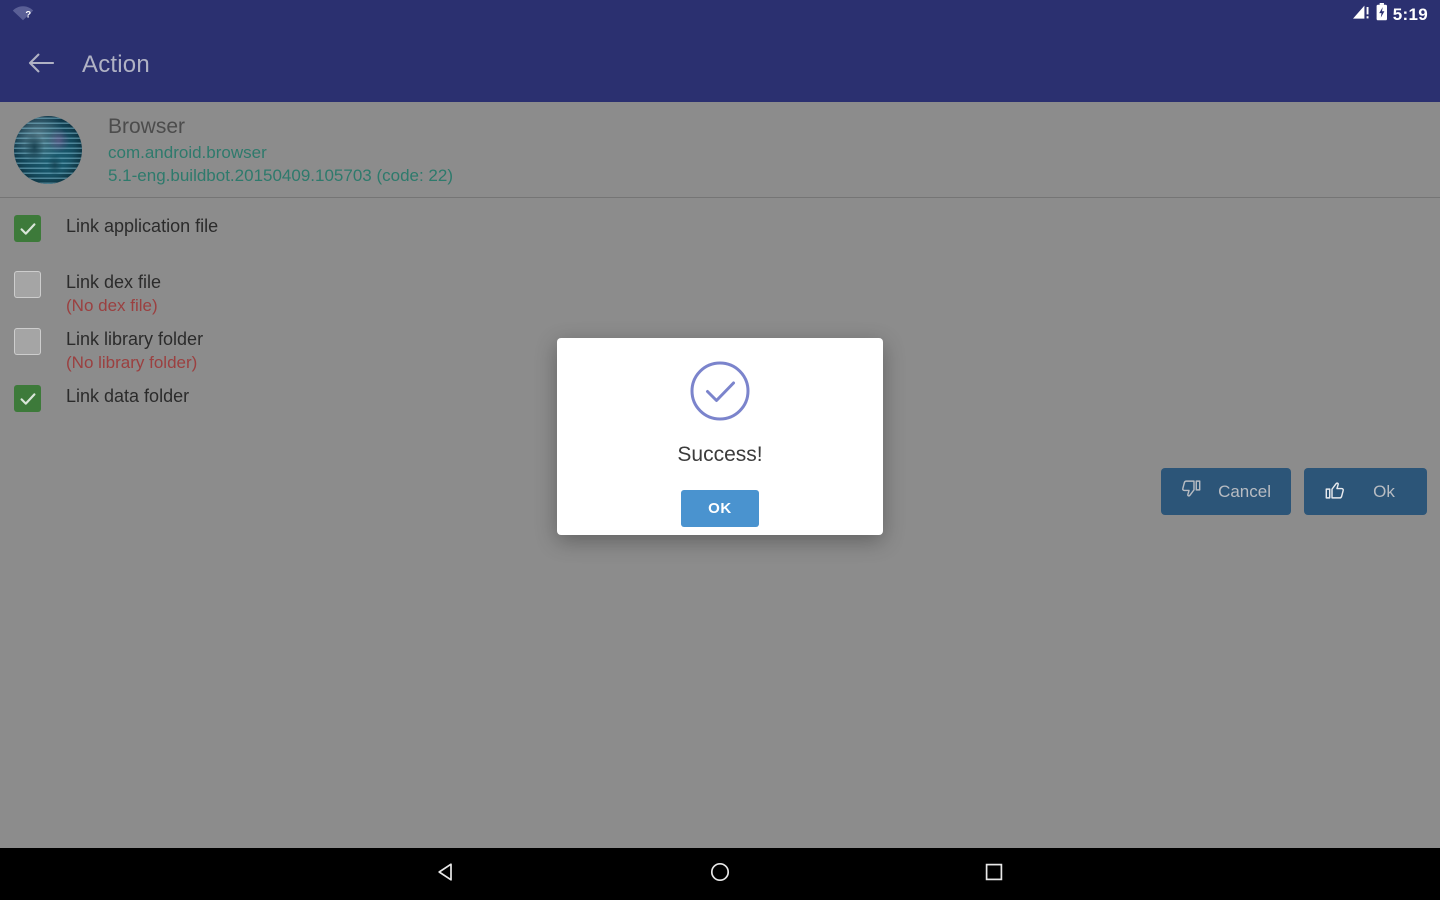 Image resolution: width=1440 pixels, height=900 pixels. What do you see at coordinates (720, 393) in the screenshot?
I see `check-circle-icon` at bounding box center [720, 393].